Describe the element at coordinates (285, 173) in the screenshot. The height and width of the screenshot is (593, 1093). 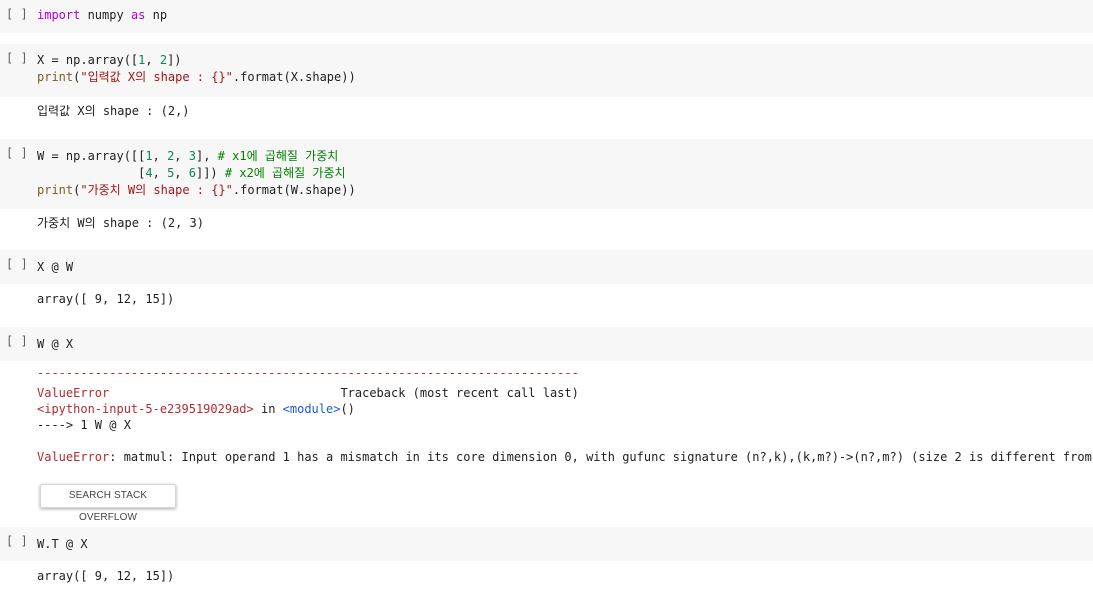
I see `code-comment: # x2에 곱해질 가중치` at that location.